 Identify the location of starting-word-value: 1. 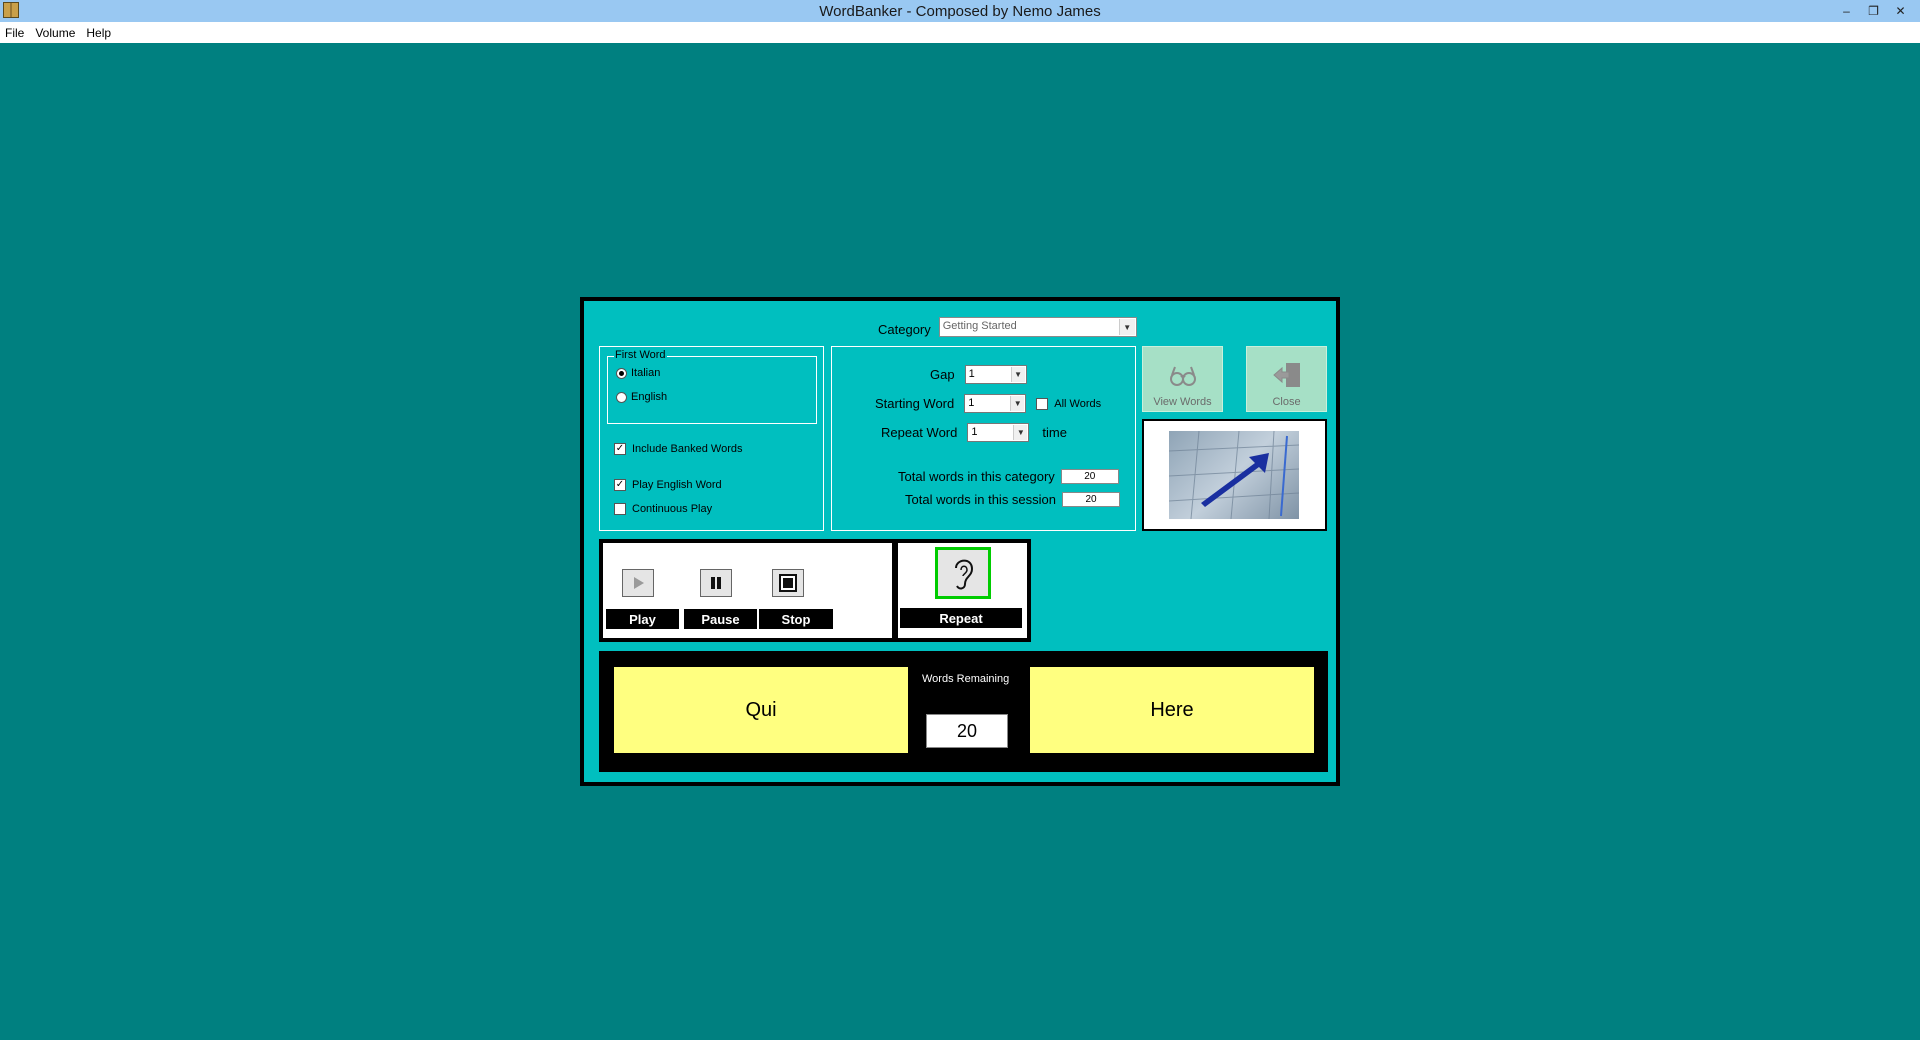
(971, 403).